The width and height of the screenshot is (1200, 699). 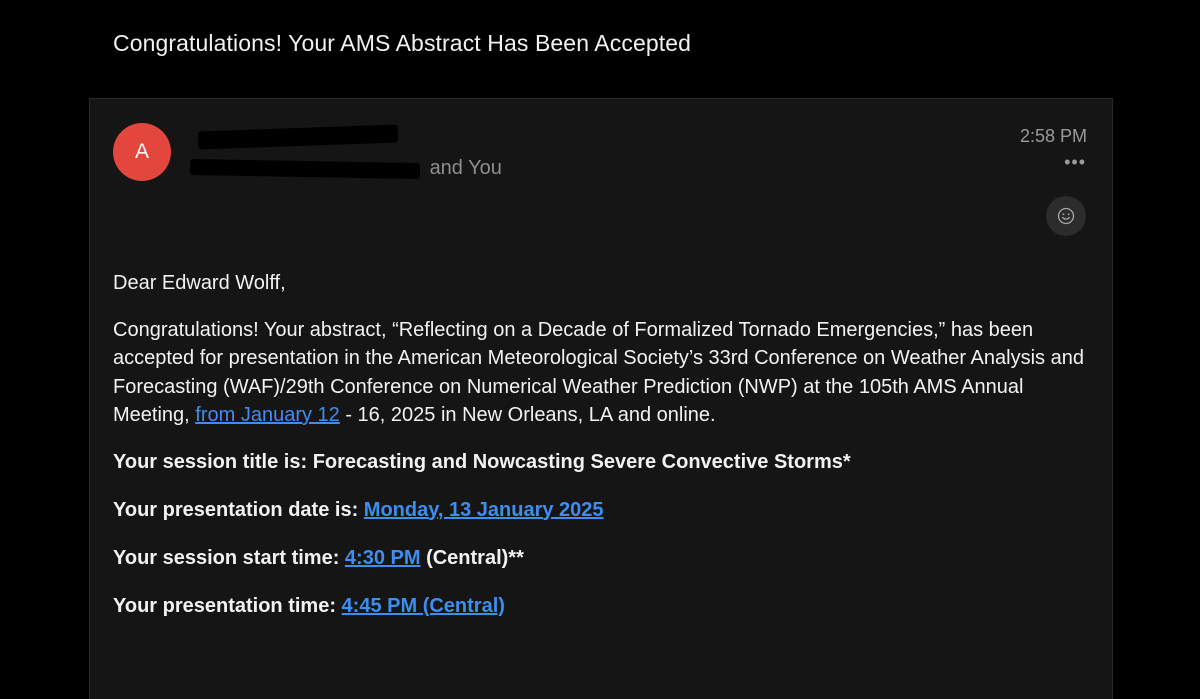 I want to click on sender-address, so click(x=293, y=137).